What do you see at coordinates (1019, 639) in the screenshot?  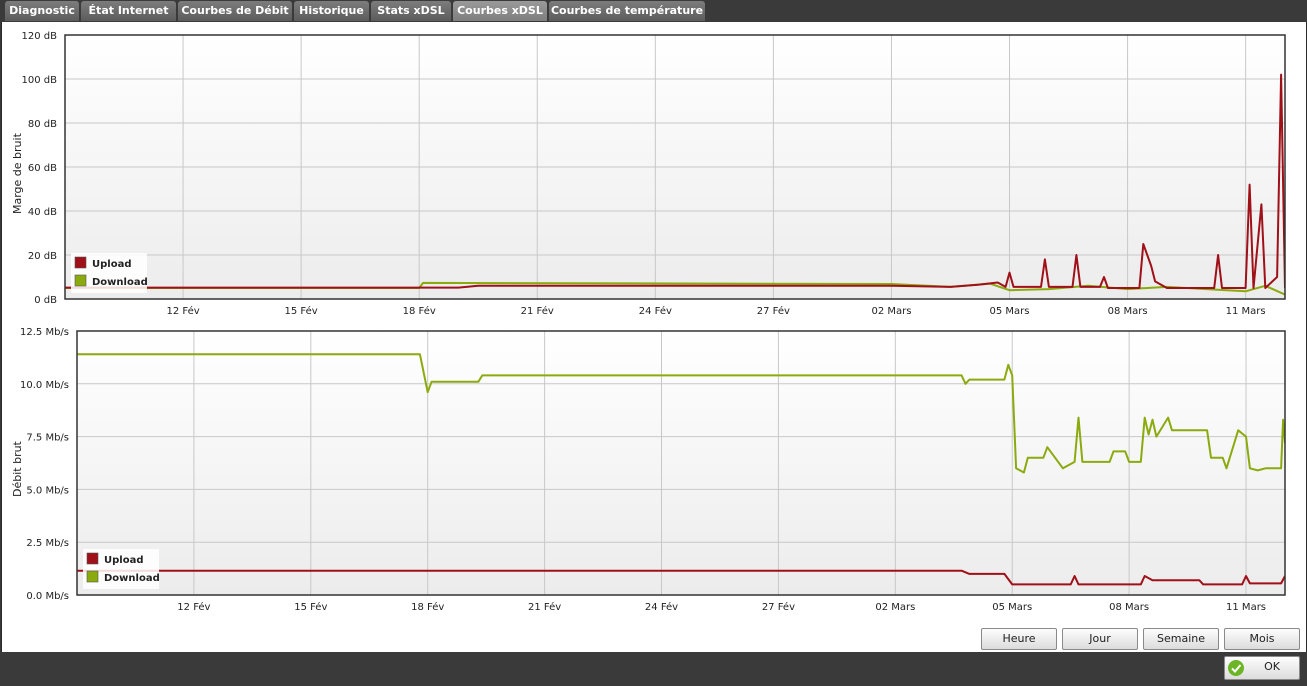 I see `range-hour-button: Heure` at bounding box center [1019, 639].